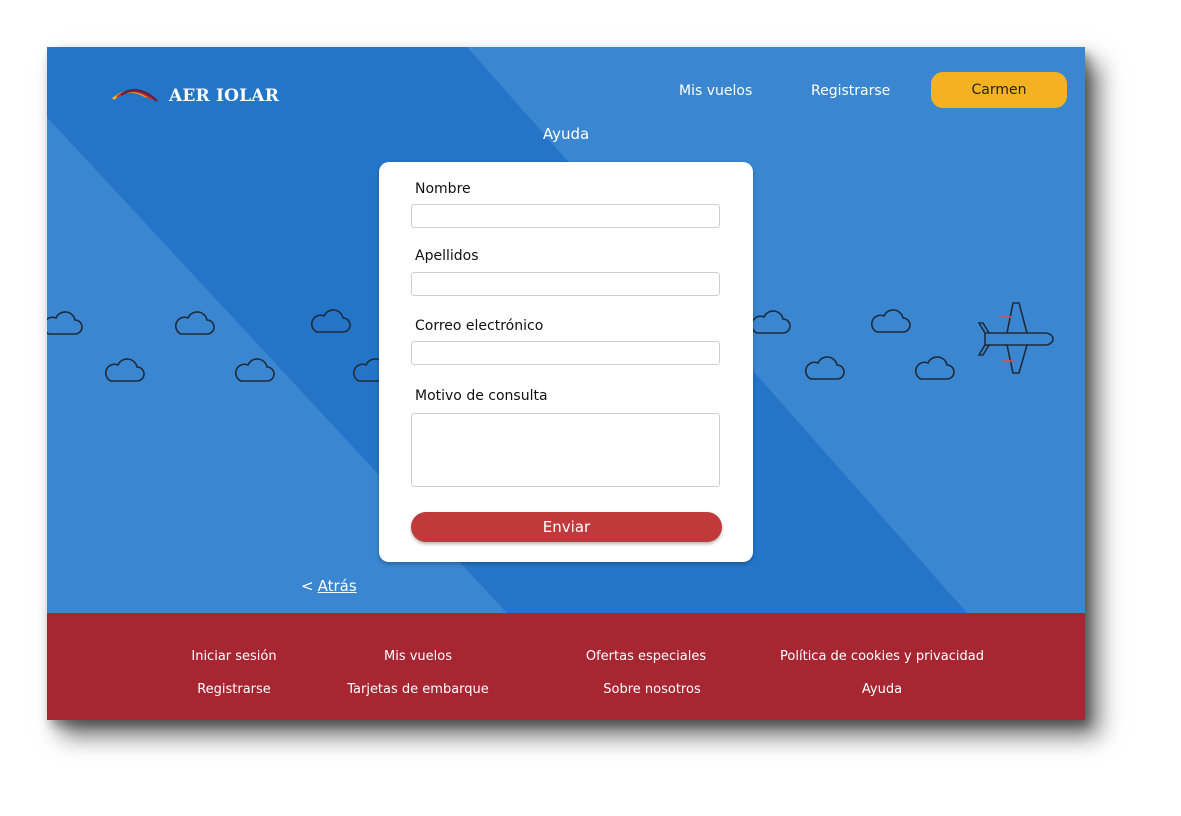  I want to click on logo-swoosh-icon, so click(135, 95).